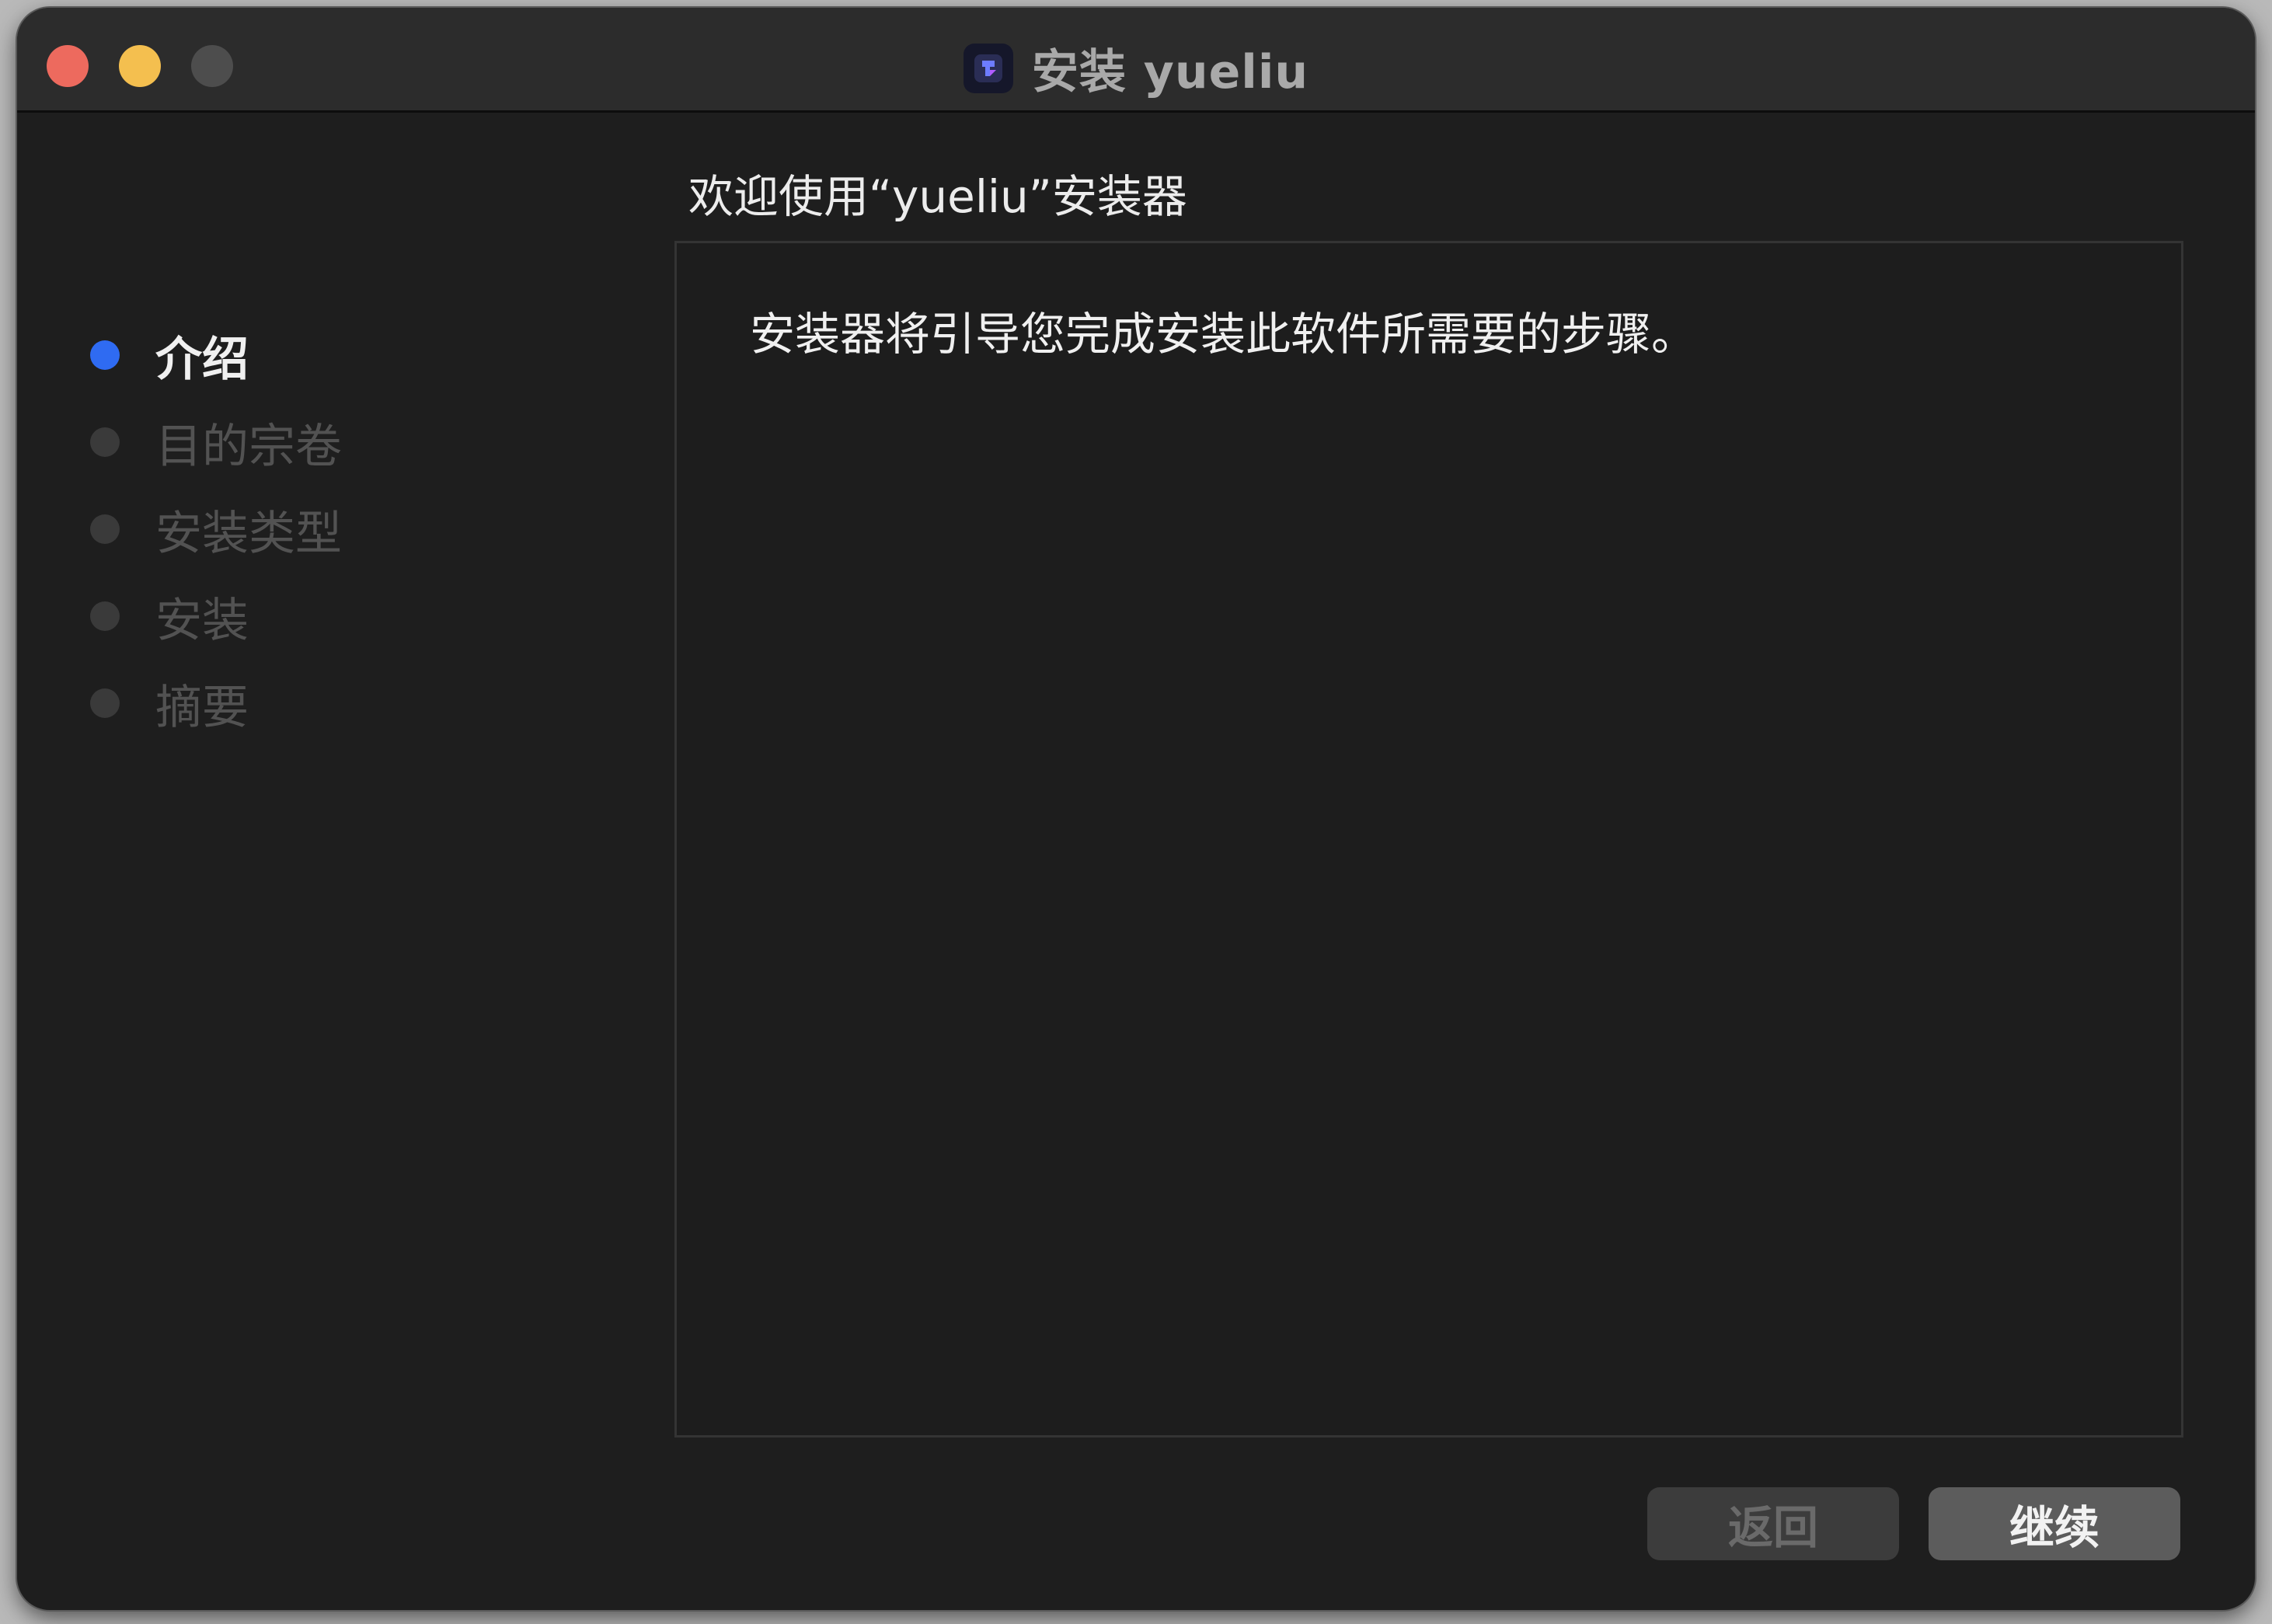 This screenshot has height=1624, width=2272. Describe the element at coordinates (1170, 72) in the screenshot. I see `window-title: 安装 yueliu` at that location.